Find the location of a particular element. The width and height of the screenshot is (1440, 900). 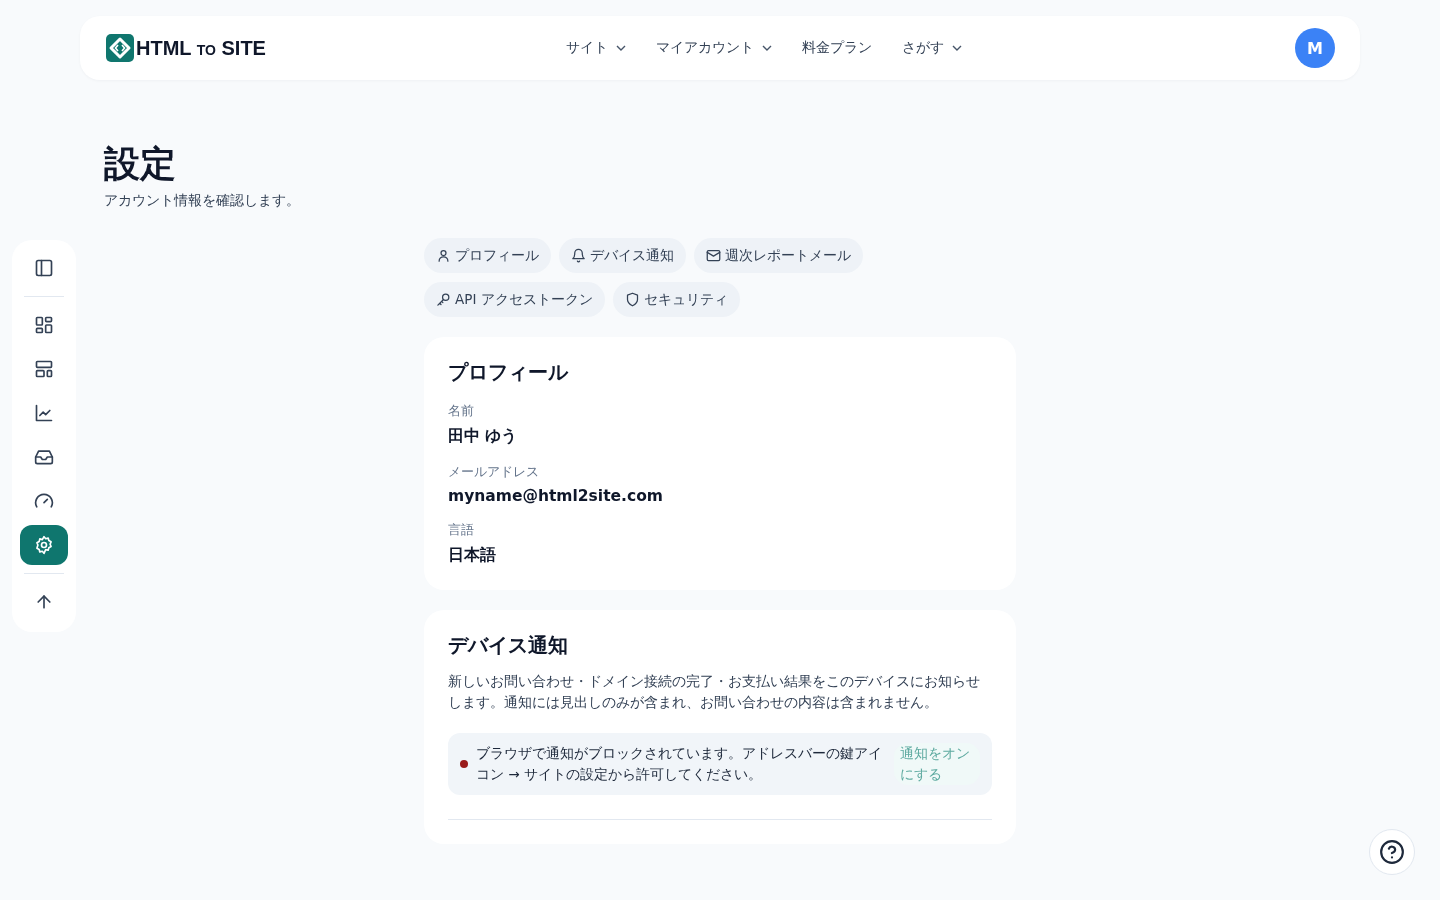

field-label: 名前 is located at coordinates (461, 411).